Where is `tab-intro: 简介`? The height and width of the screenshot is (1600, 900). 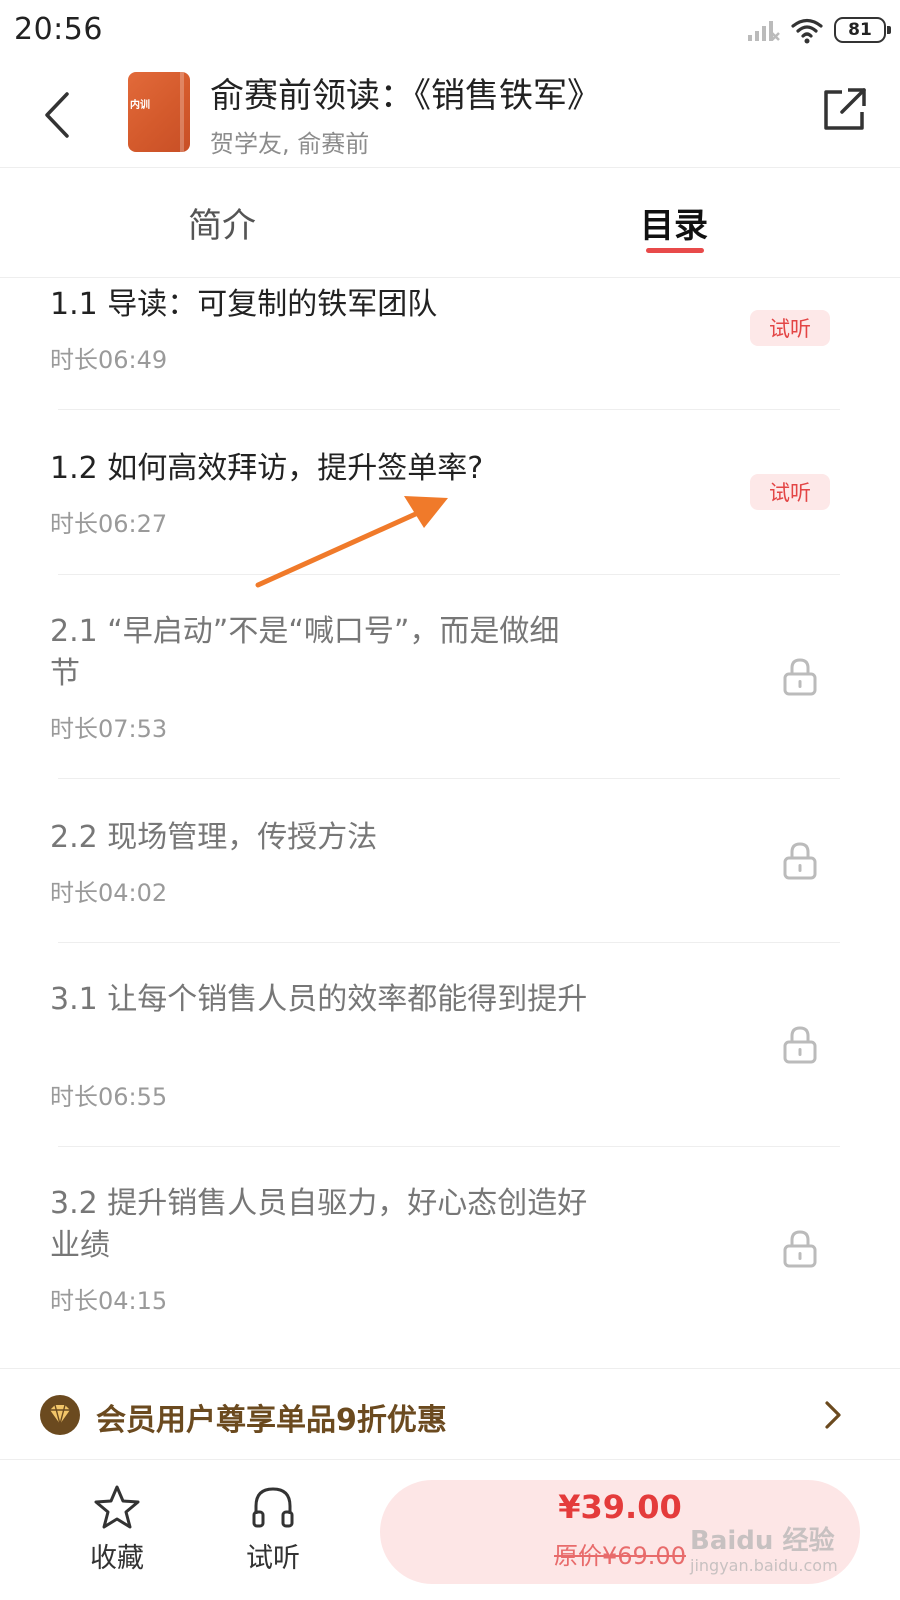 tab-intro: 简介 is located at coordinates (222, 222).